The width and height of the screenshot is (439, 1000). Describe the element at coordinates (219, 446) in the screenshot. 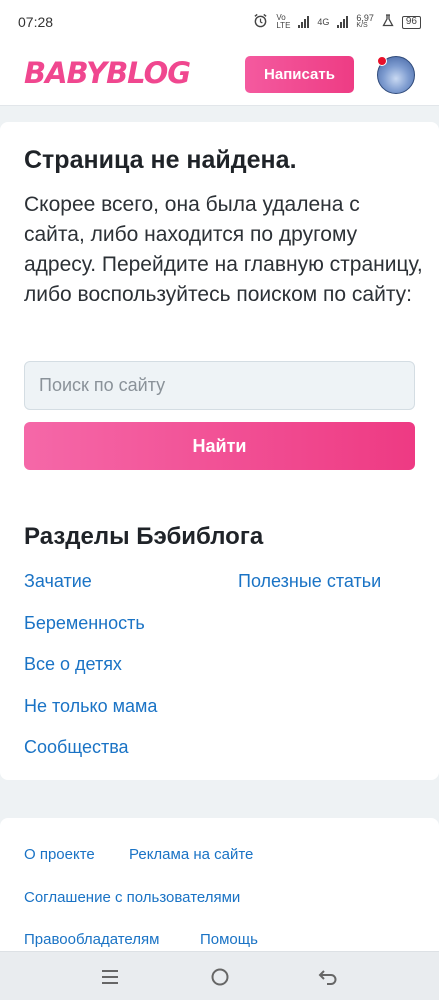

I see `search-button: Найти` at that location.